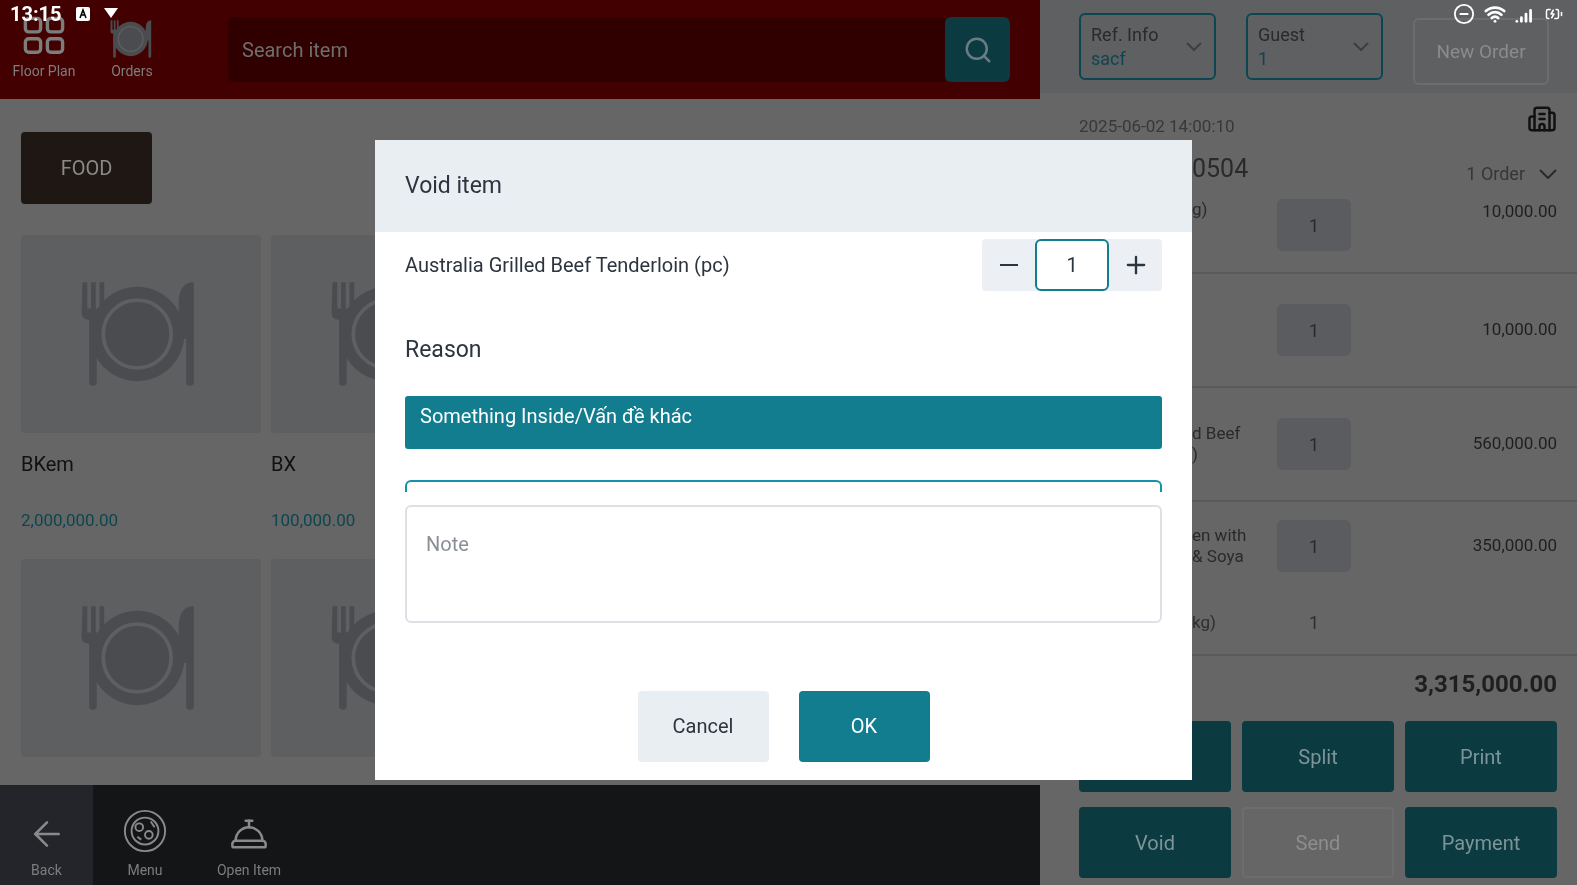  What do you see at coordinates (1514, 444) in the screenshot?
I see `line-price: 560,000.00` at bounding box center [1514, 444].